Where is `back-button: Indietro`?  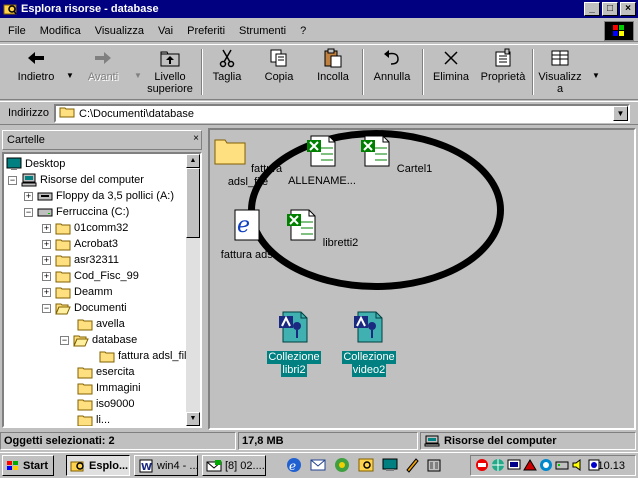 back-button: Indietro is located at coordinates (36, 73).